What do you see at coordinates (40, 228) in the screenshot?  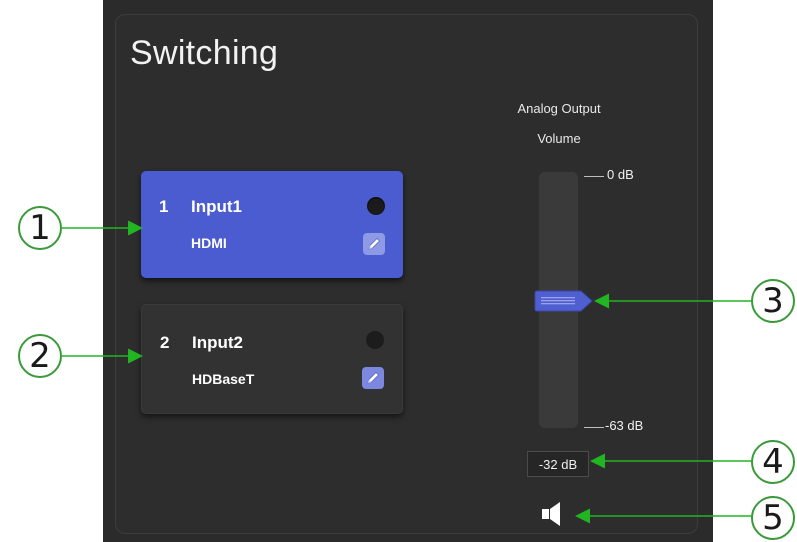 I see `callout-1: 1` at bounding box center [40, 228].